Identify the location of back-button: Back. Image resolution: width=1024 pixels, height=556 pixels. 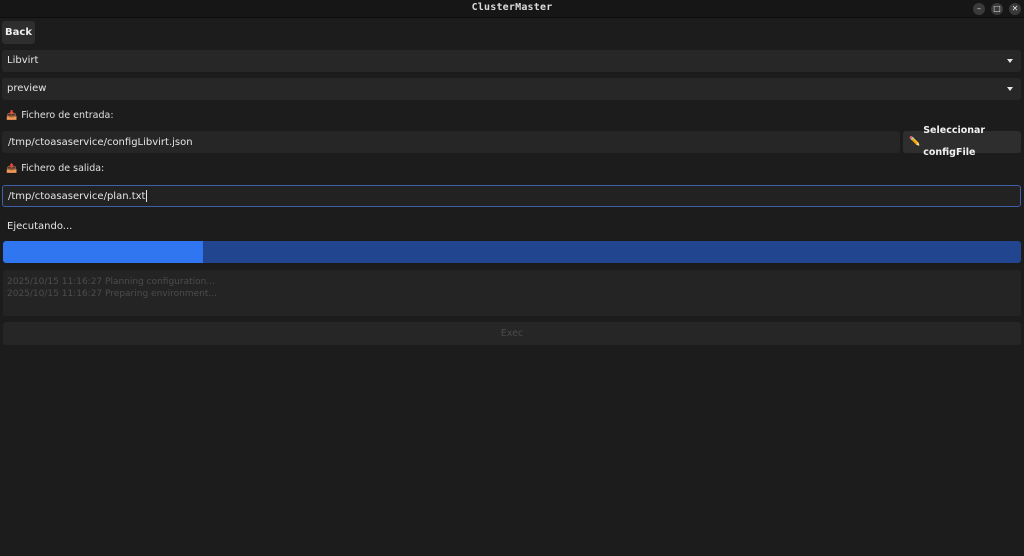
(18, 32).